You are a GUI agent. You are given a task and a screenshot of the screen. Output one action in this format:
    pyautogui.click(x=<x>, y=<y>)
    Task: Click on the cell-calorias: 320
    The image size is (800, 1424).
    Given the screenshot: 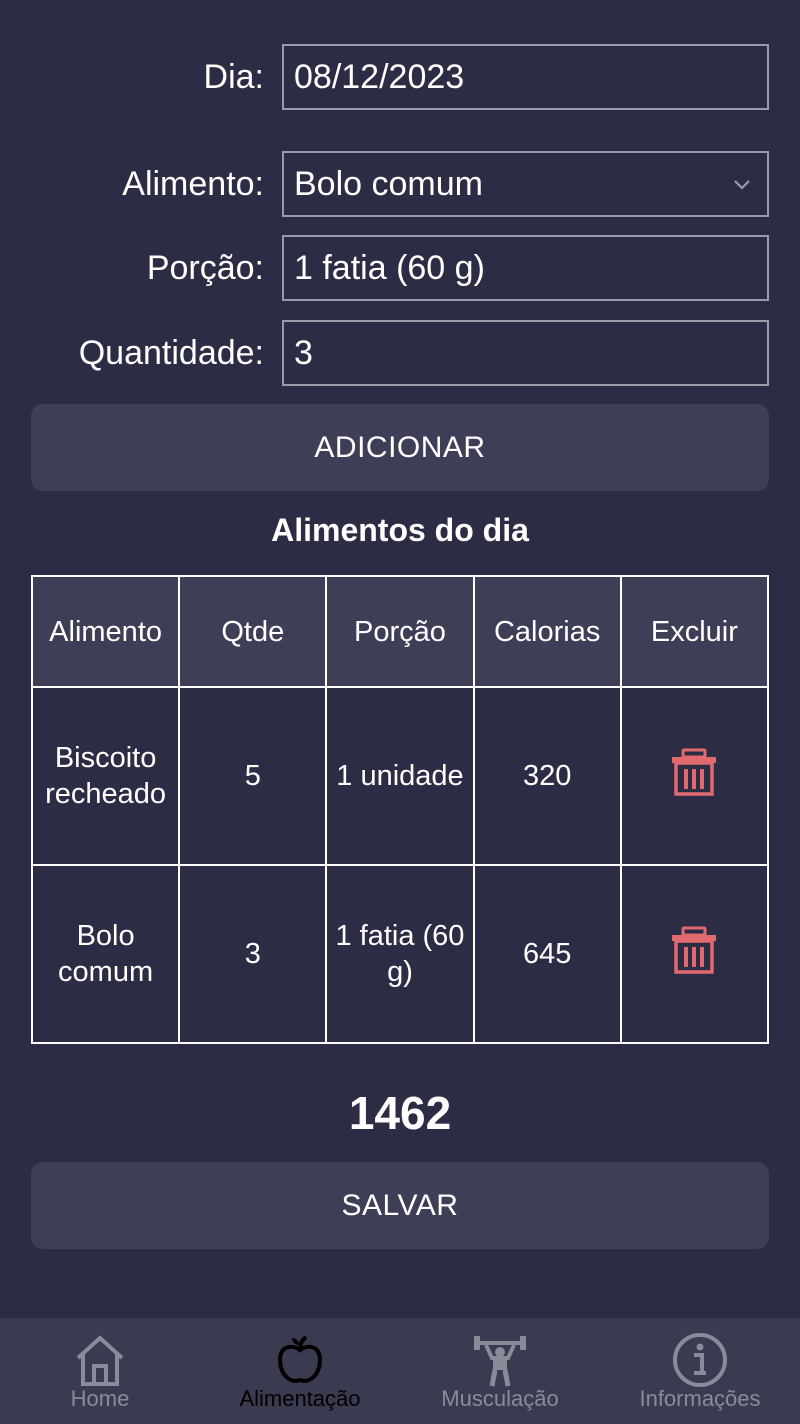 What is the action you would take?
    pyautogui.click(x=547, y=776)
    